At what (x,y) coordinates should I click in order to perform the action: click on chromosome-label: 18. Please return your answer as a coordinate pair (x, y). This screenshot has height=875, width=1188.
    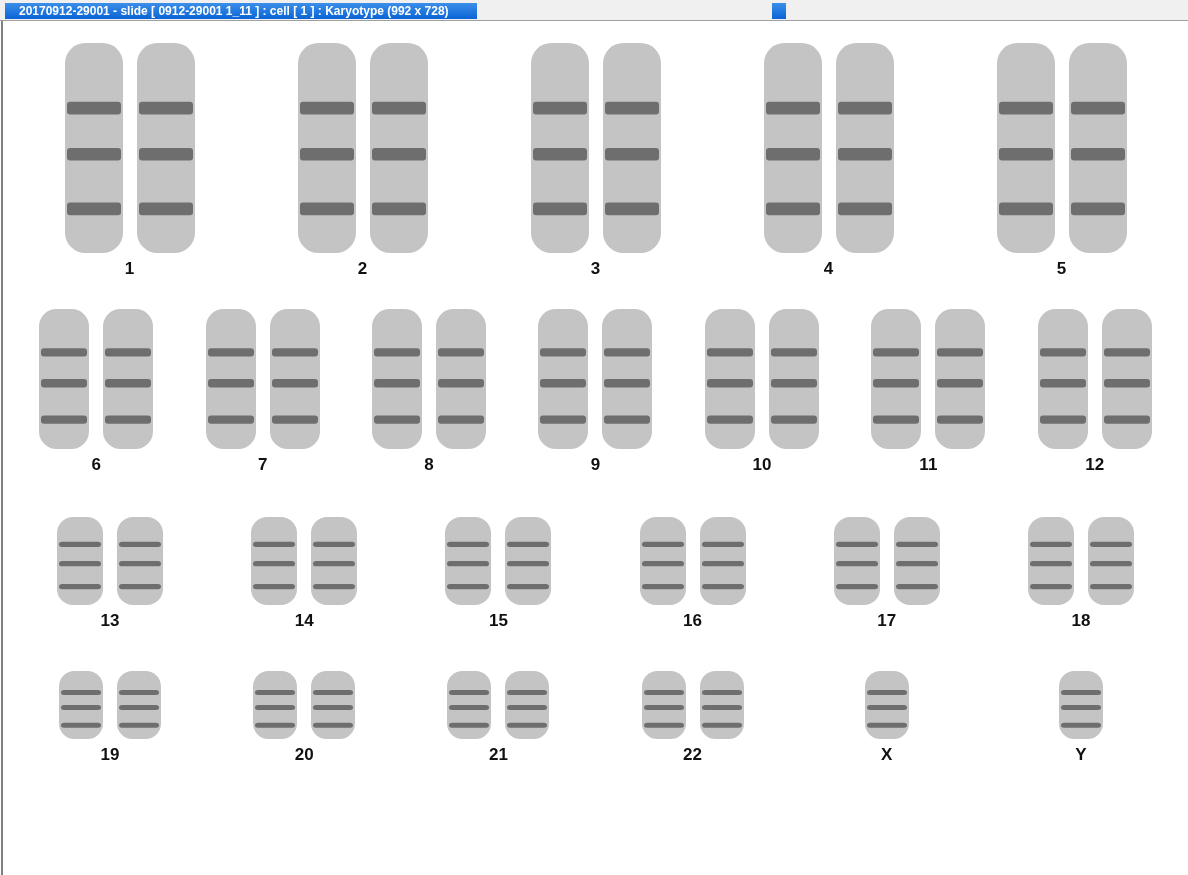
    Looking at the image, I should click on (1081, 621).